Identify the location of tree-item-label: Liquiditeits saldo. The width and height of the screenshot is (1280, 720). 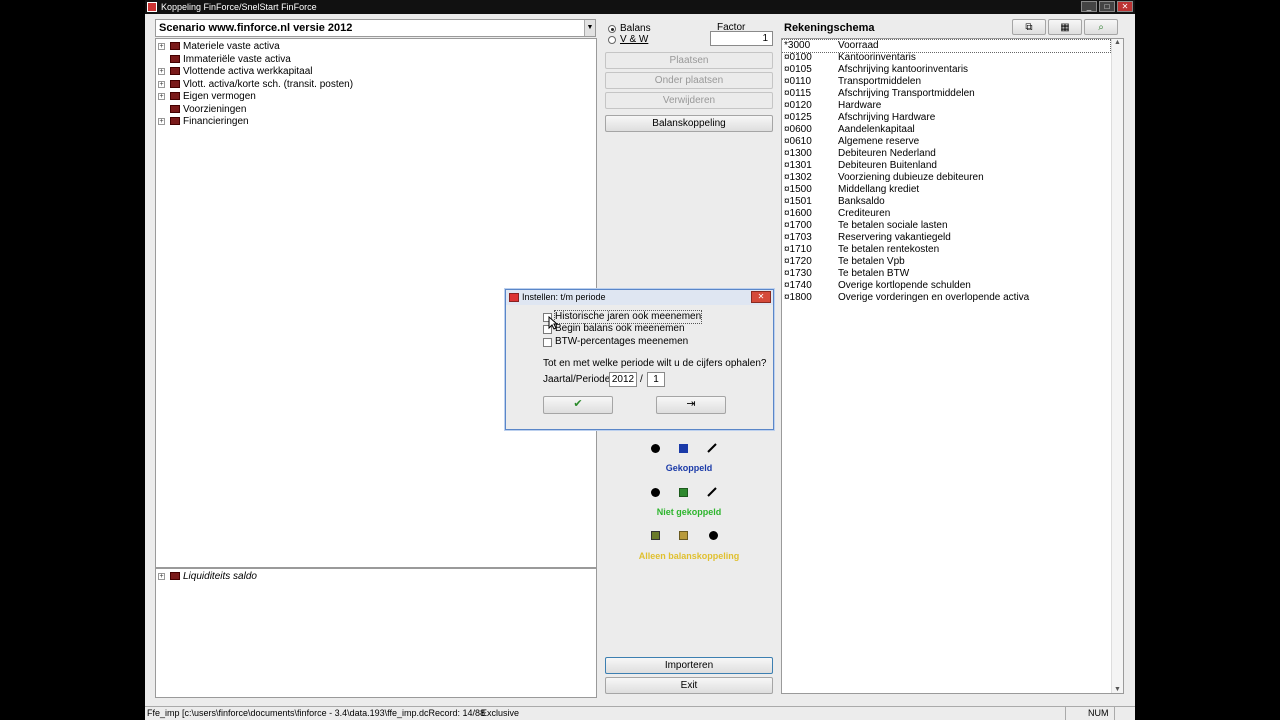
(220, 576).